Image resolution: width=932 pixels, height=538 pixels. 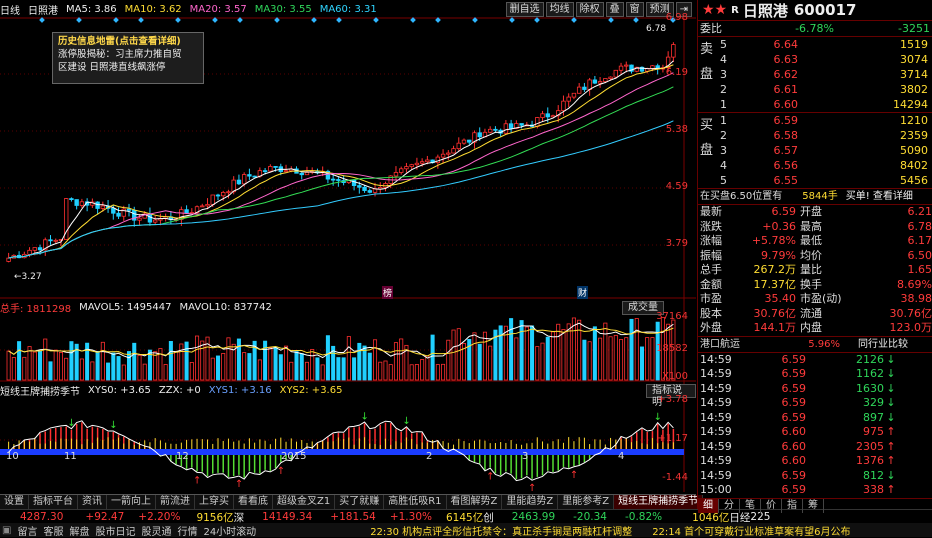 I want to click on exright-button: 除权, so click(x=589, y=9).